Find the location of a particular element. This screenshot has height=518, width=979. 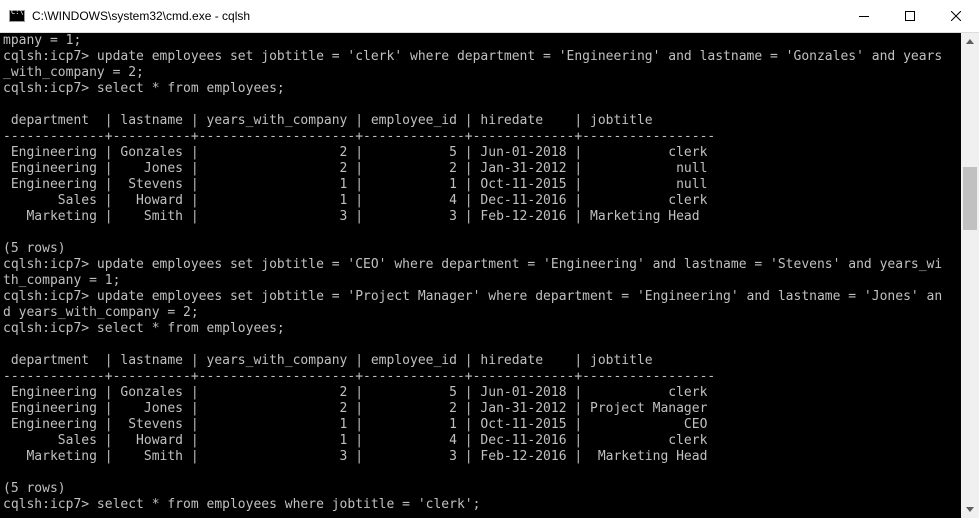

minimize-button is located at coordinates (864, 16).